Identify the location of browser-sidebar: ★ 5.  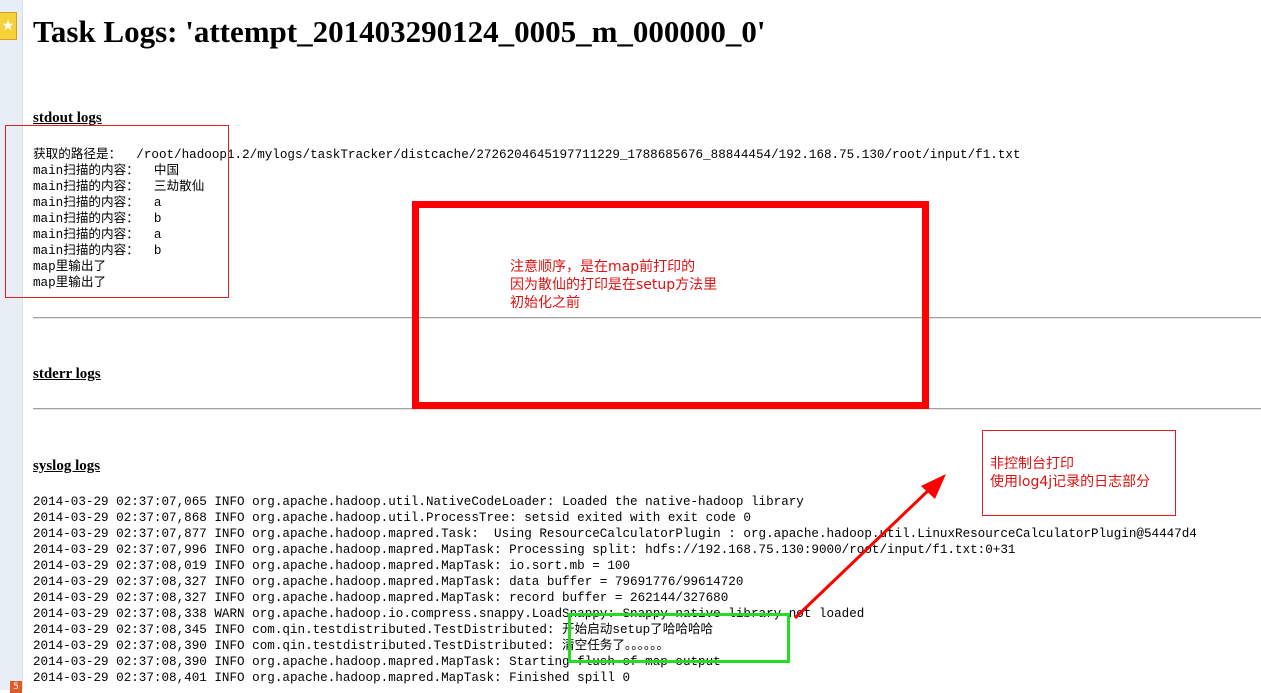
(11, 346).